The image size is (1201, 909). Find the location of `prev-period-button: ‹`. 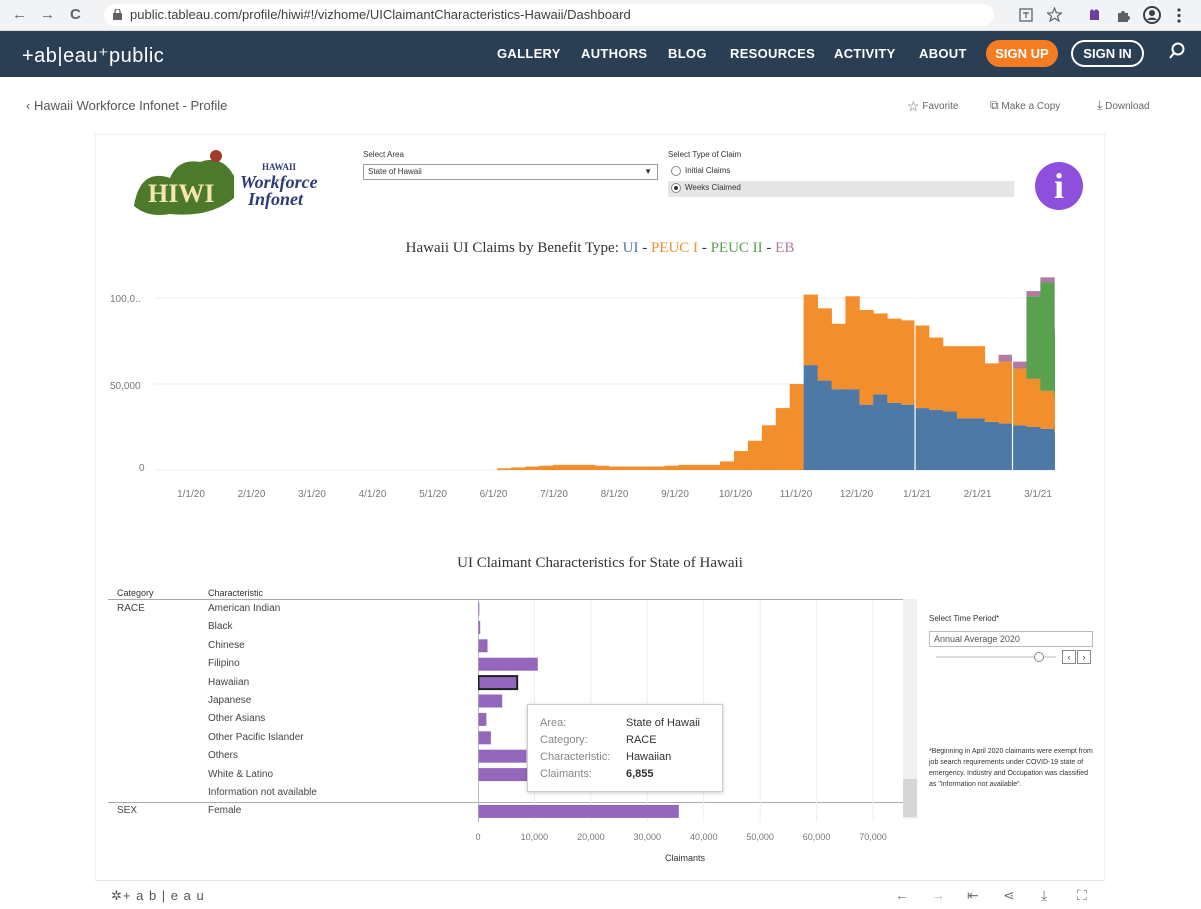

prev-period-button: ‹ is located at coordinates (1069, 657).